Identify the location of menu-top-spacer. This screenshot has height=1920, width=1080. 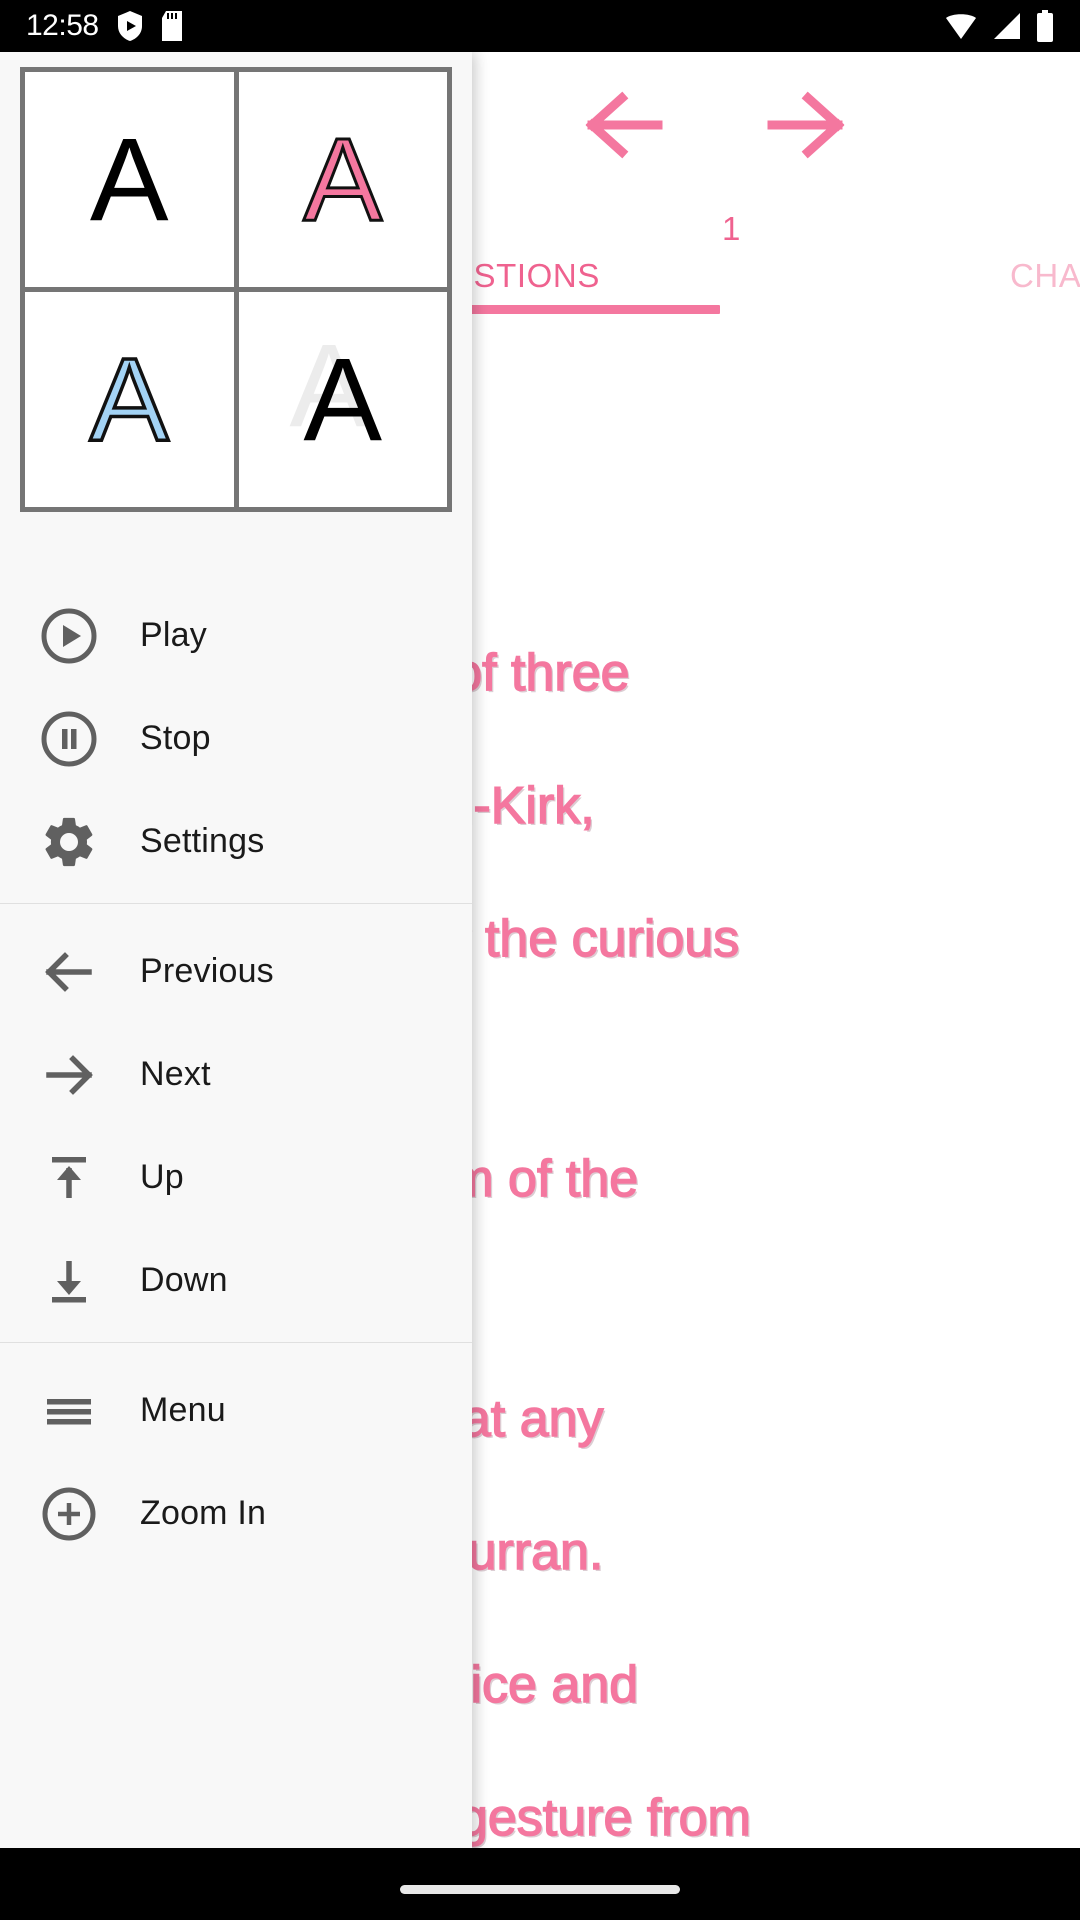
(236, 558).